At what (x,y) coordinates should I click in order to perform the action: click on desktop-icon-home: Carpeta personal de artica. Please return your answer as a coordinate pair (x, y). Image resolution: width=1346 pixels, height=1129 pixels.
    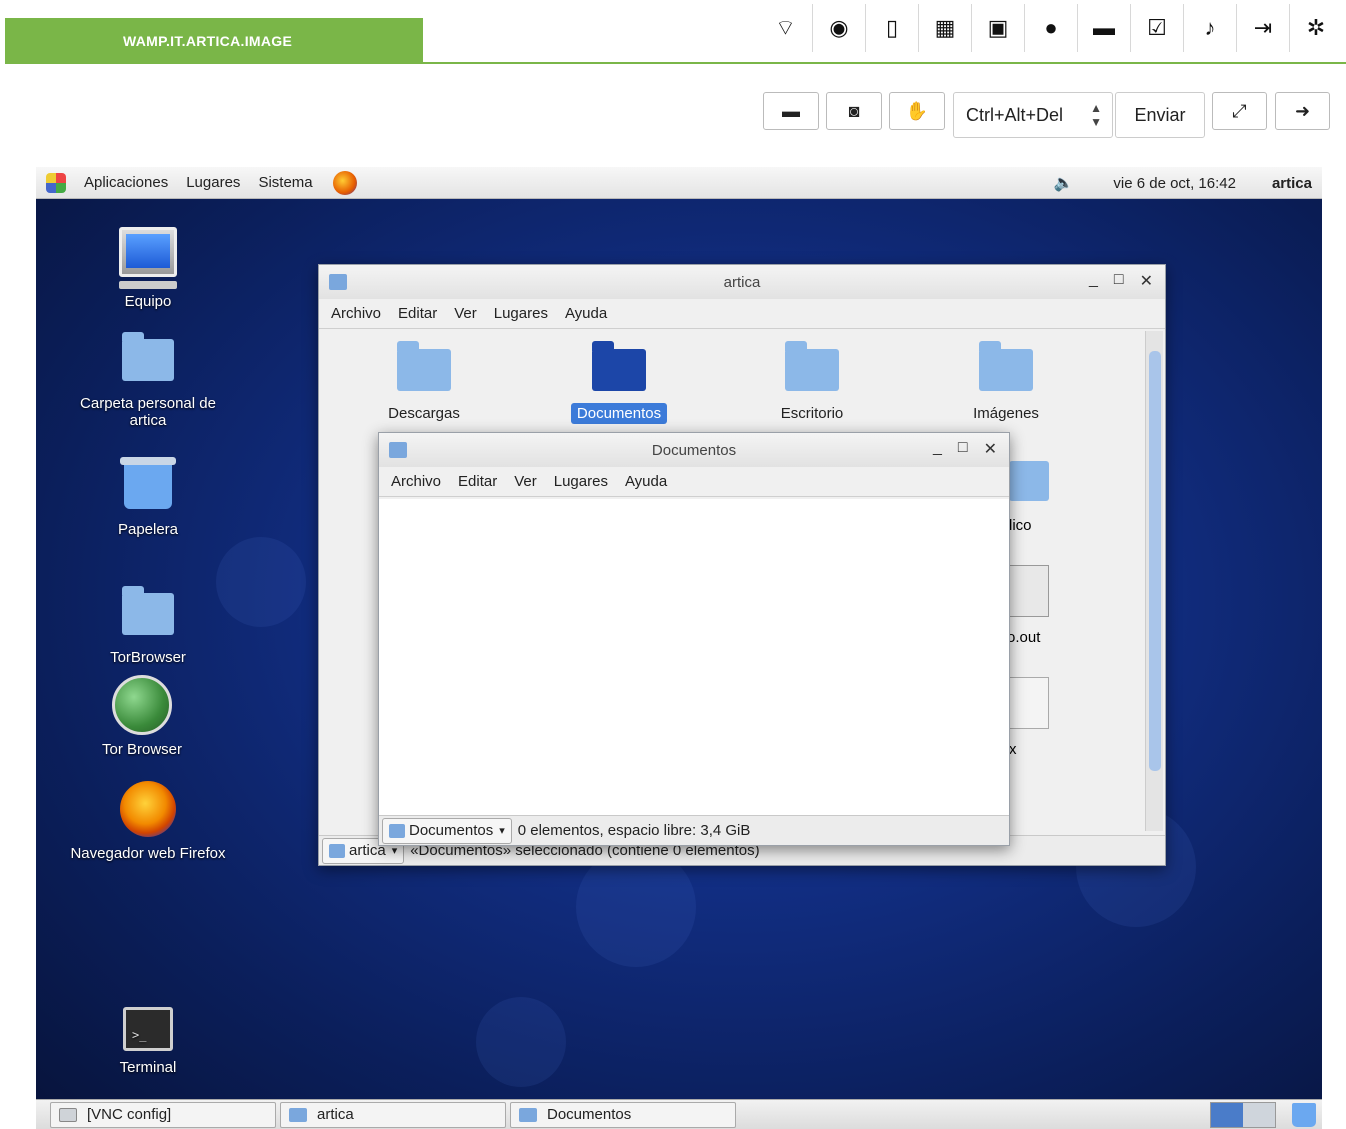
    Looking at the image, I should click on (148, 380).